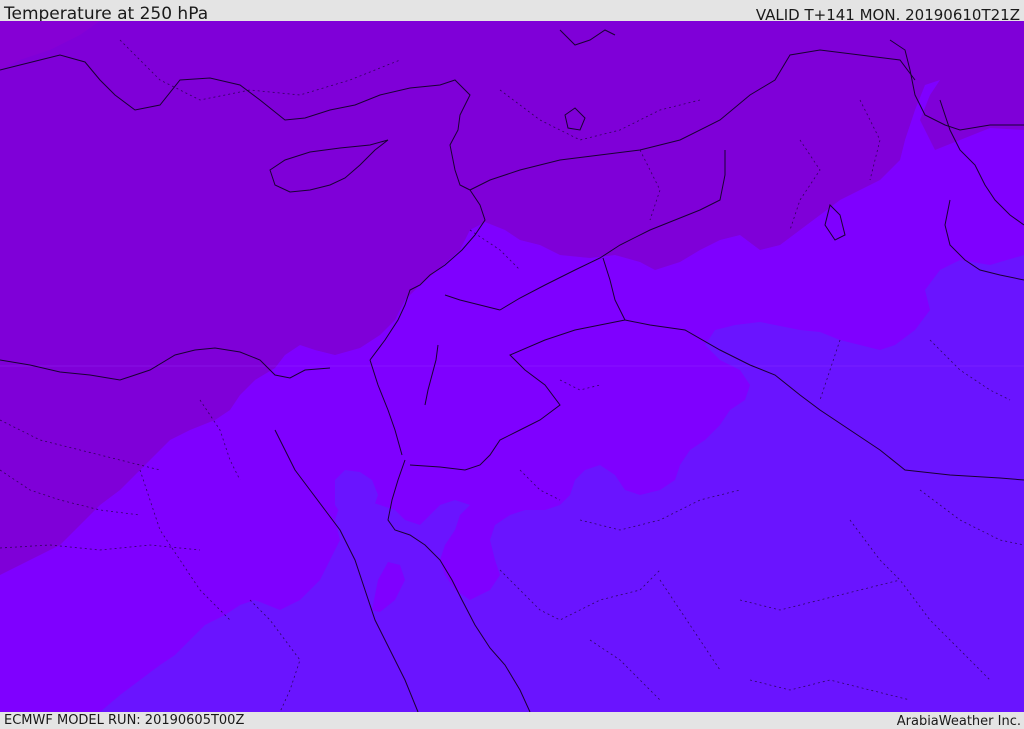  I want to click on model-run-label: ECMWF MODEL RUN: 20190605T00Z, so click(124, 720).